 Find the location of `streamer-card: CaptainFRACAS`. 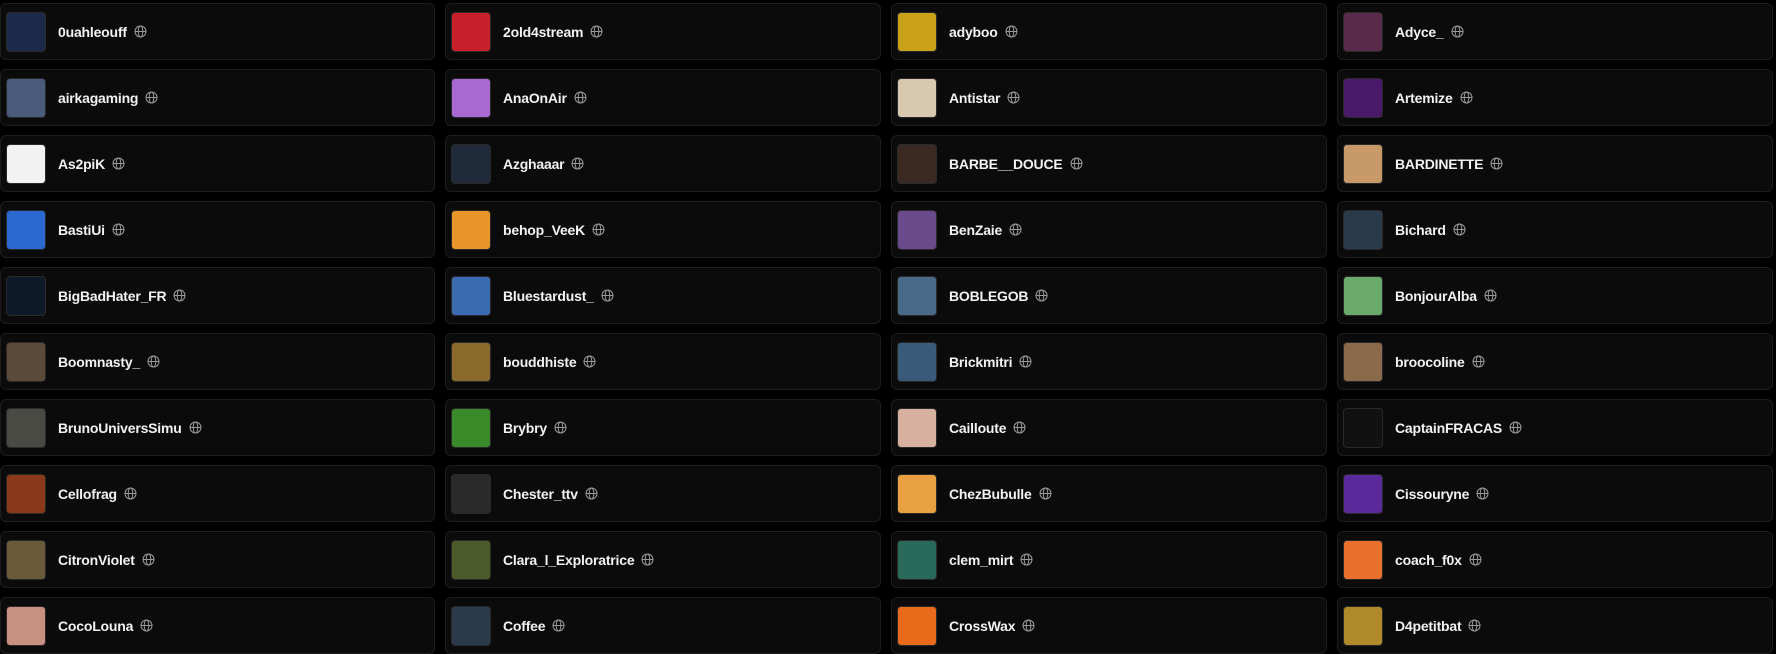

streamer-card: CaptainFRACAS is located at coordinates (1555, 427).